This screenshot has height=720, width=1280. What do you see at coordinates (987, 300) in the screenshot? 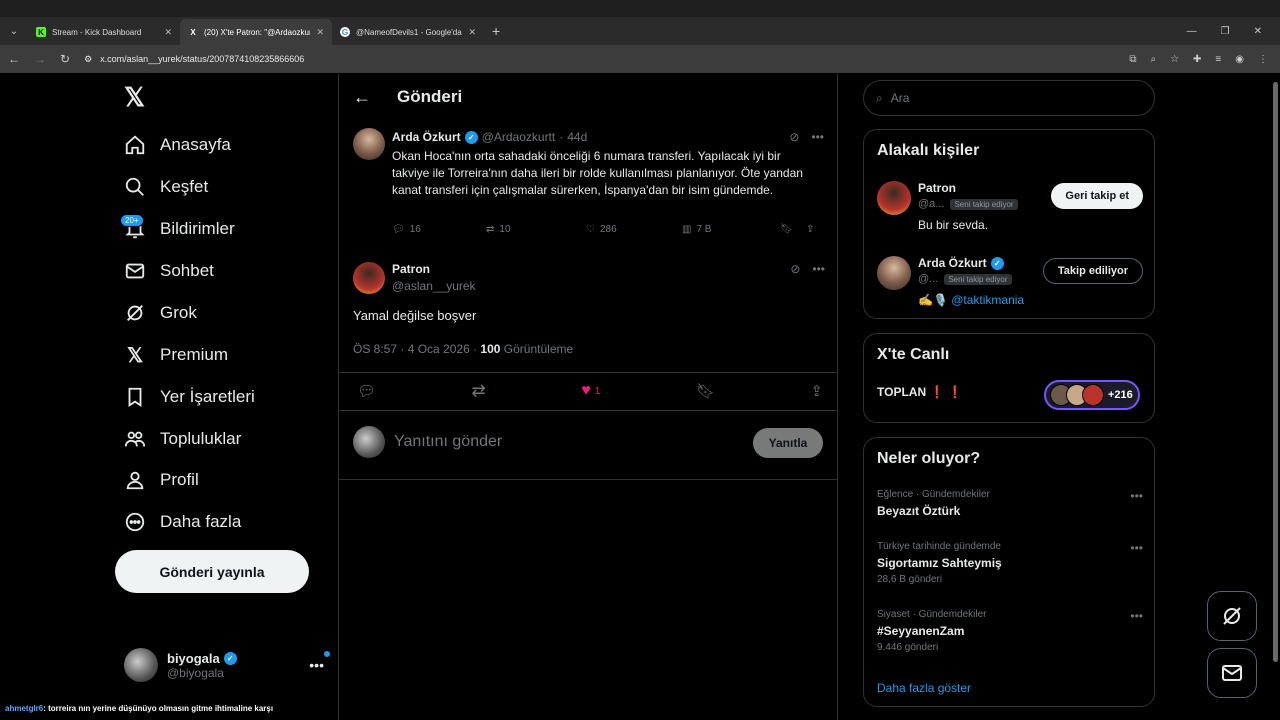
I see `bio-link: @taktikmania` at bounding box center [987, 300].